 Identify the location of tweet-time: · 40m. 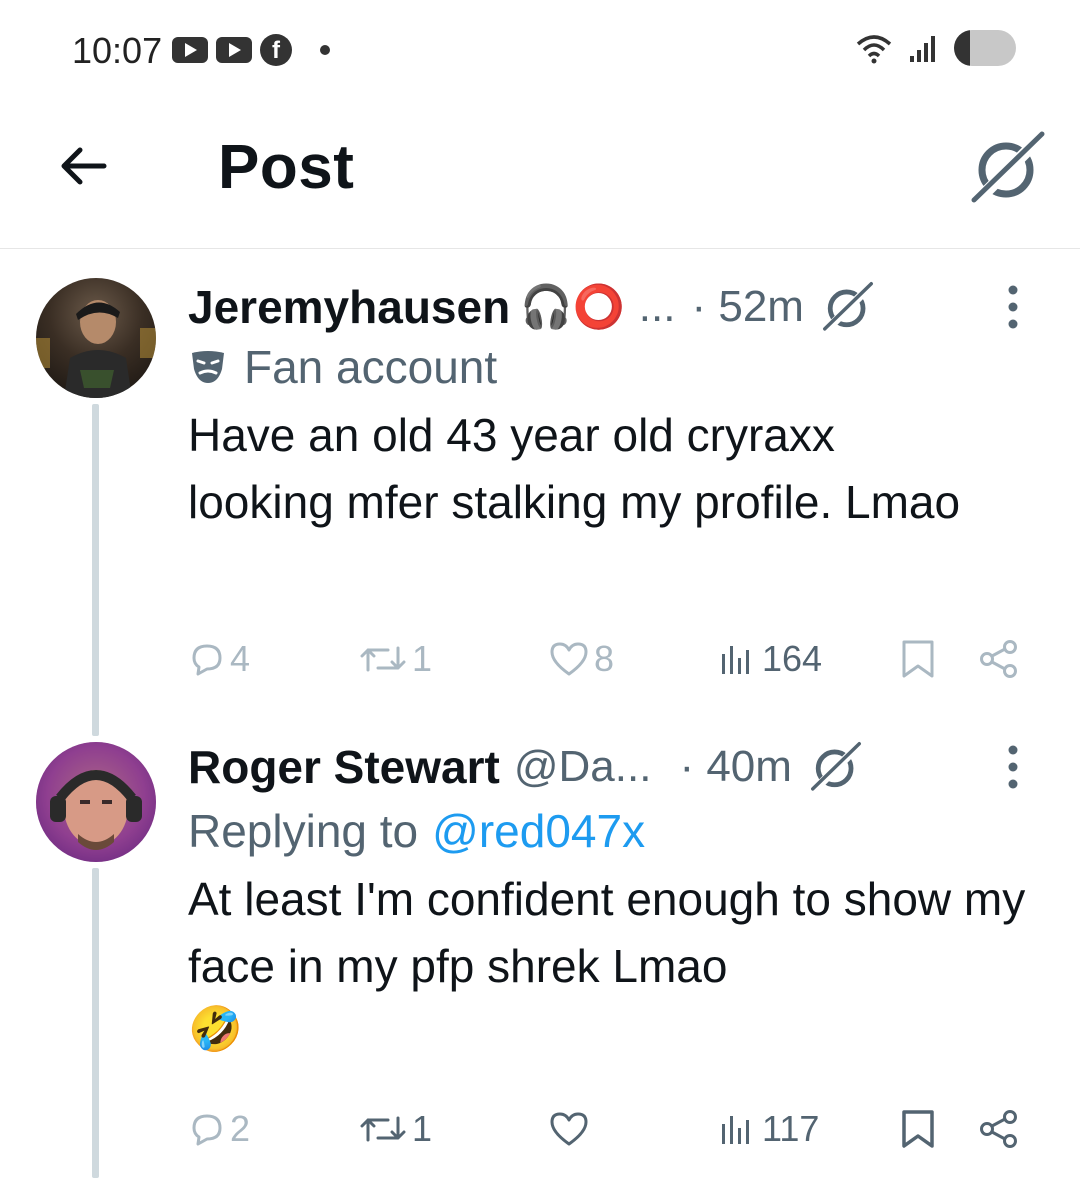
(735, 767).